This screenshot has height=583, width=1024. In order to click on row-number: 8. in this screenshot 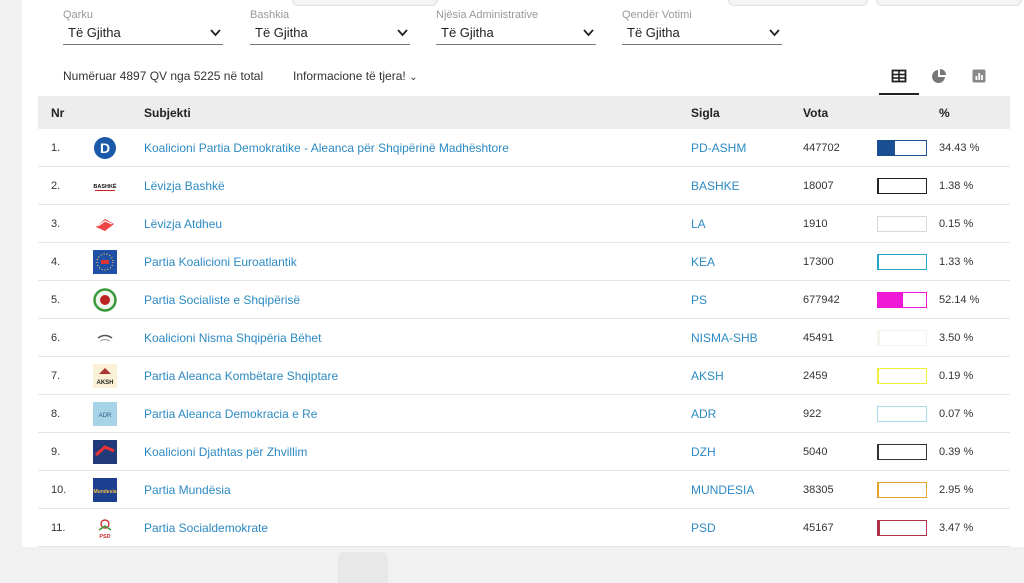, I will do `click(58, 413)`.